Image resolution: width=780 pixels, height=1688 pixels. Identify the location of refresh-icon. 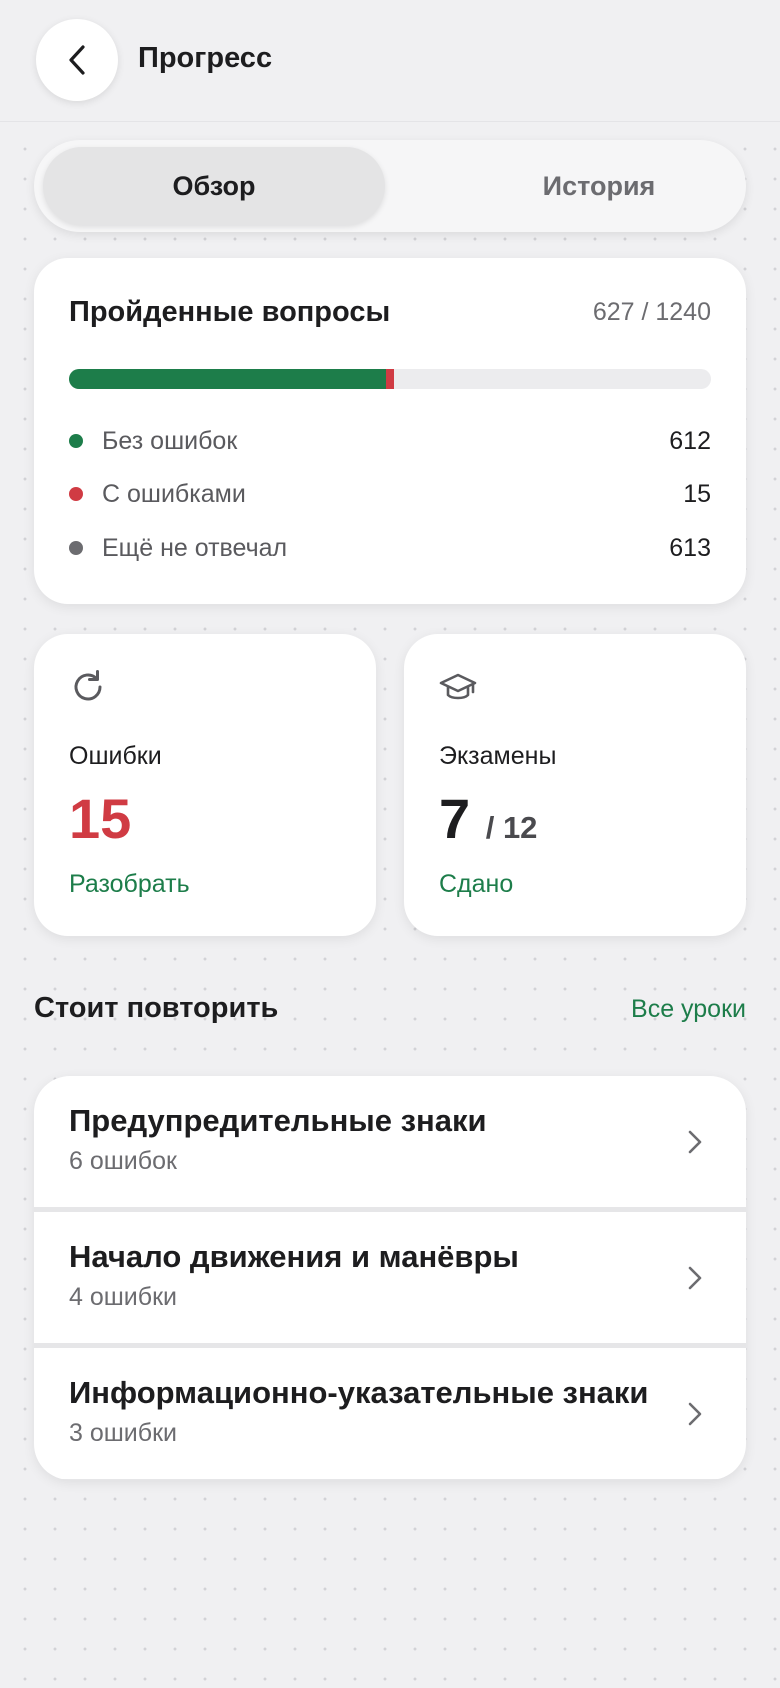
(88, 685).